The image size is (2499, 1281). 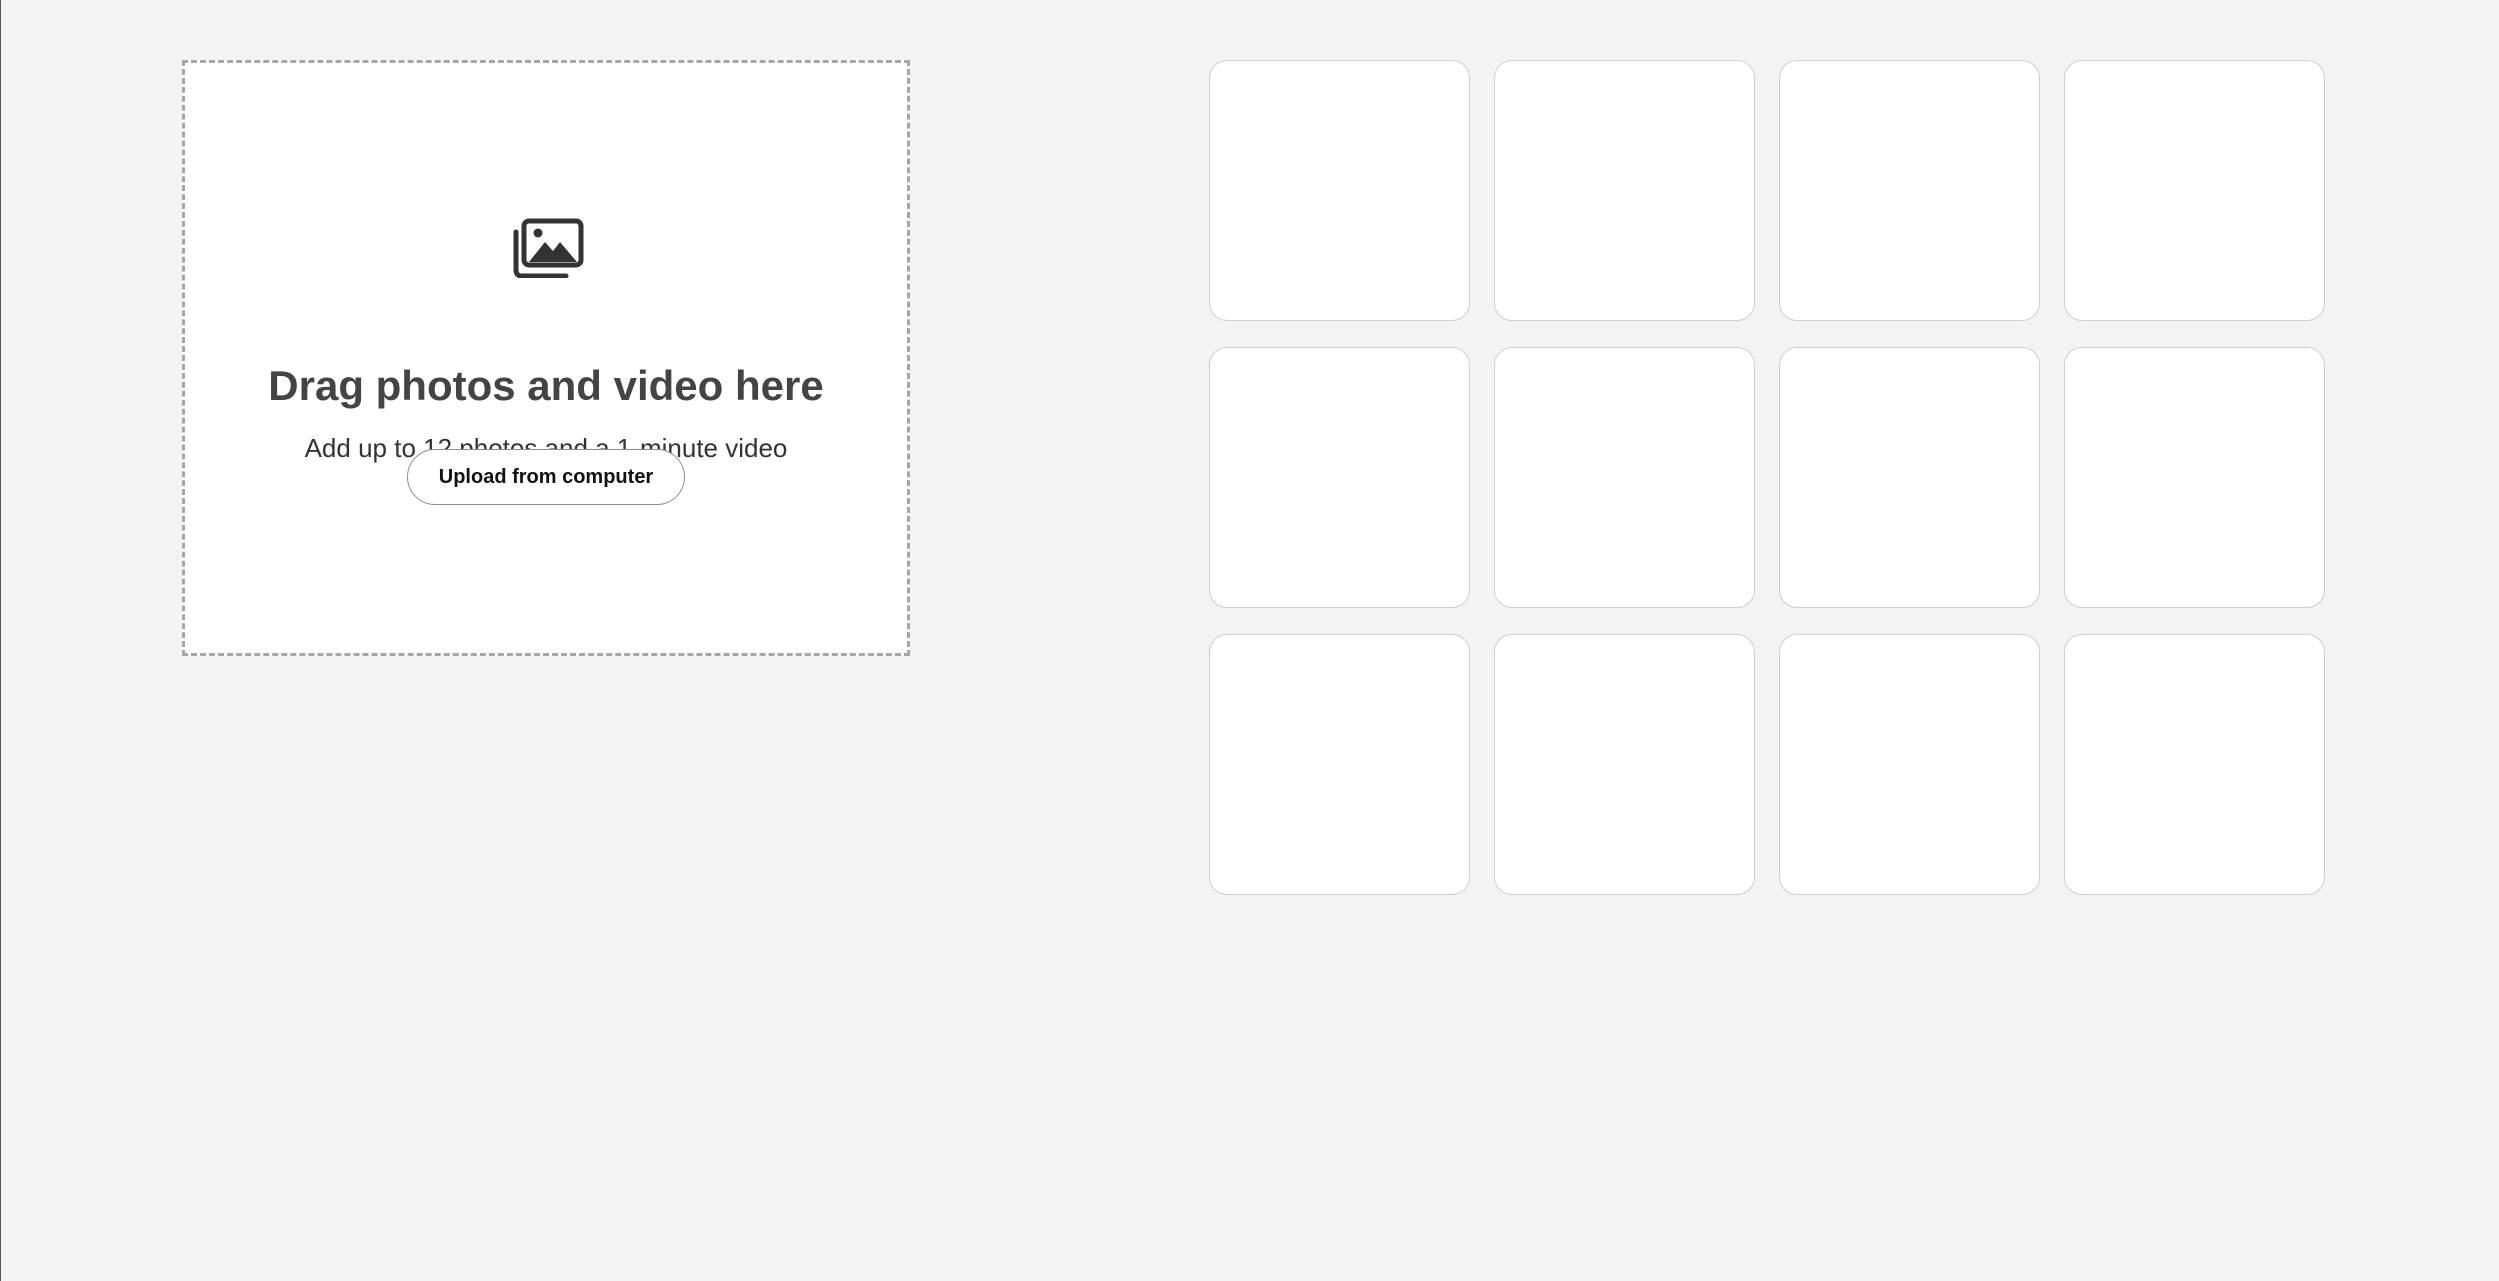 I want to click on photo-gallery-icon, so click(x=548, y=248).